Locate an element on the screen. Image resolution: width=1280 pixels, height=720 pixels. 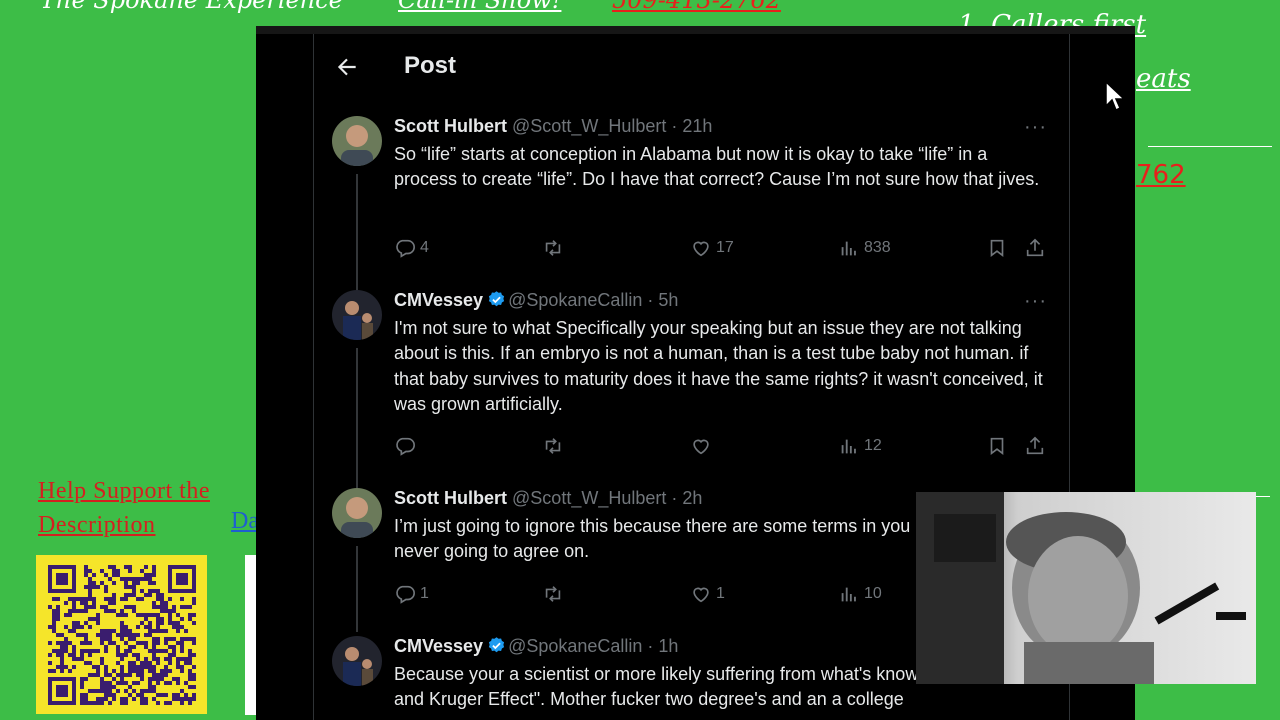
tweet-header: Scott Hulbert @Scott_W_Hulbert · 2h is located at coordinates (548, 498).